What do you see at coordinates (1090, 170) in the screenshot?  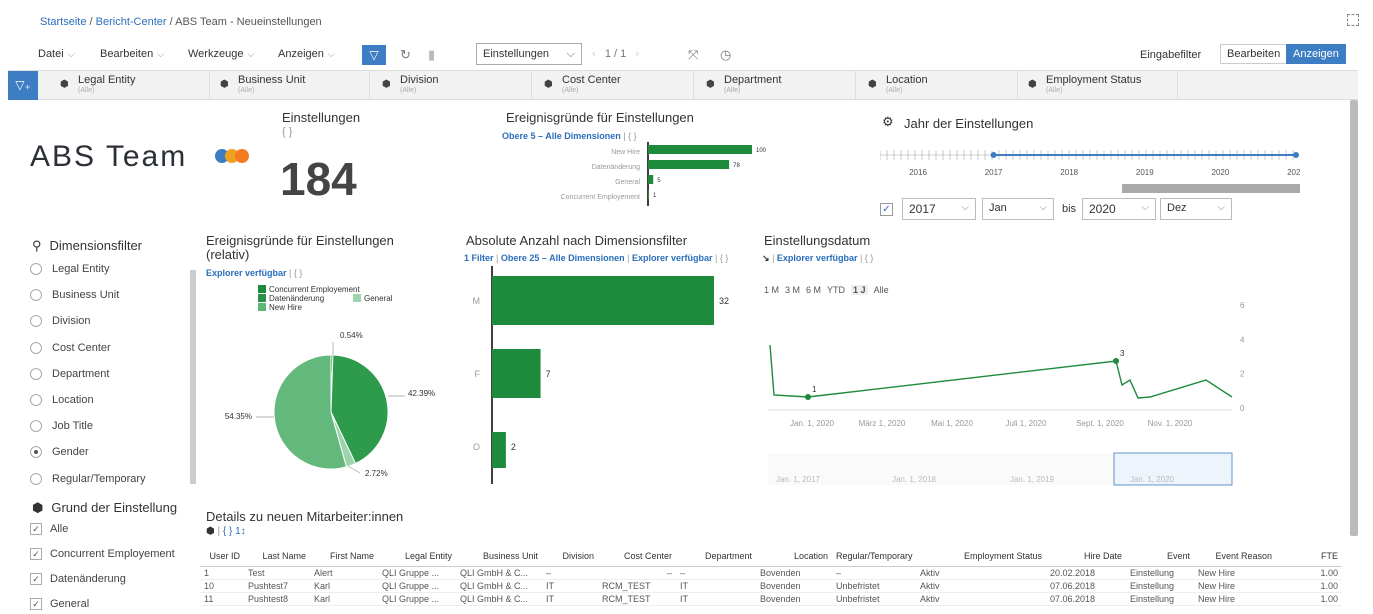 I see `year-range-slider: 2016 2017 2018 2019 2020 2021` at bounding box center [1090, 170].